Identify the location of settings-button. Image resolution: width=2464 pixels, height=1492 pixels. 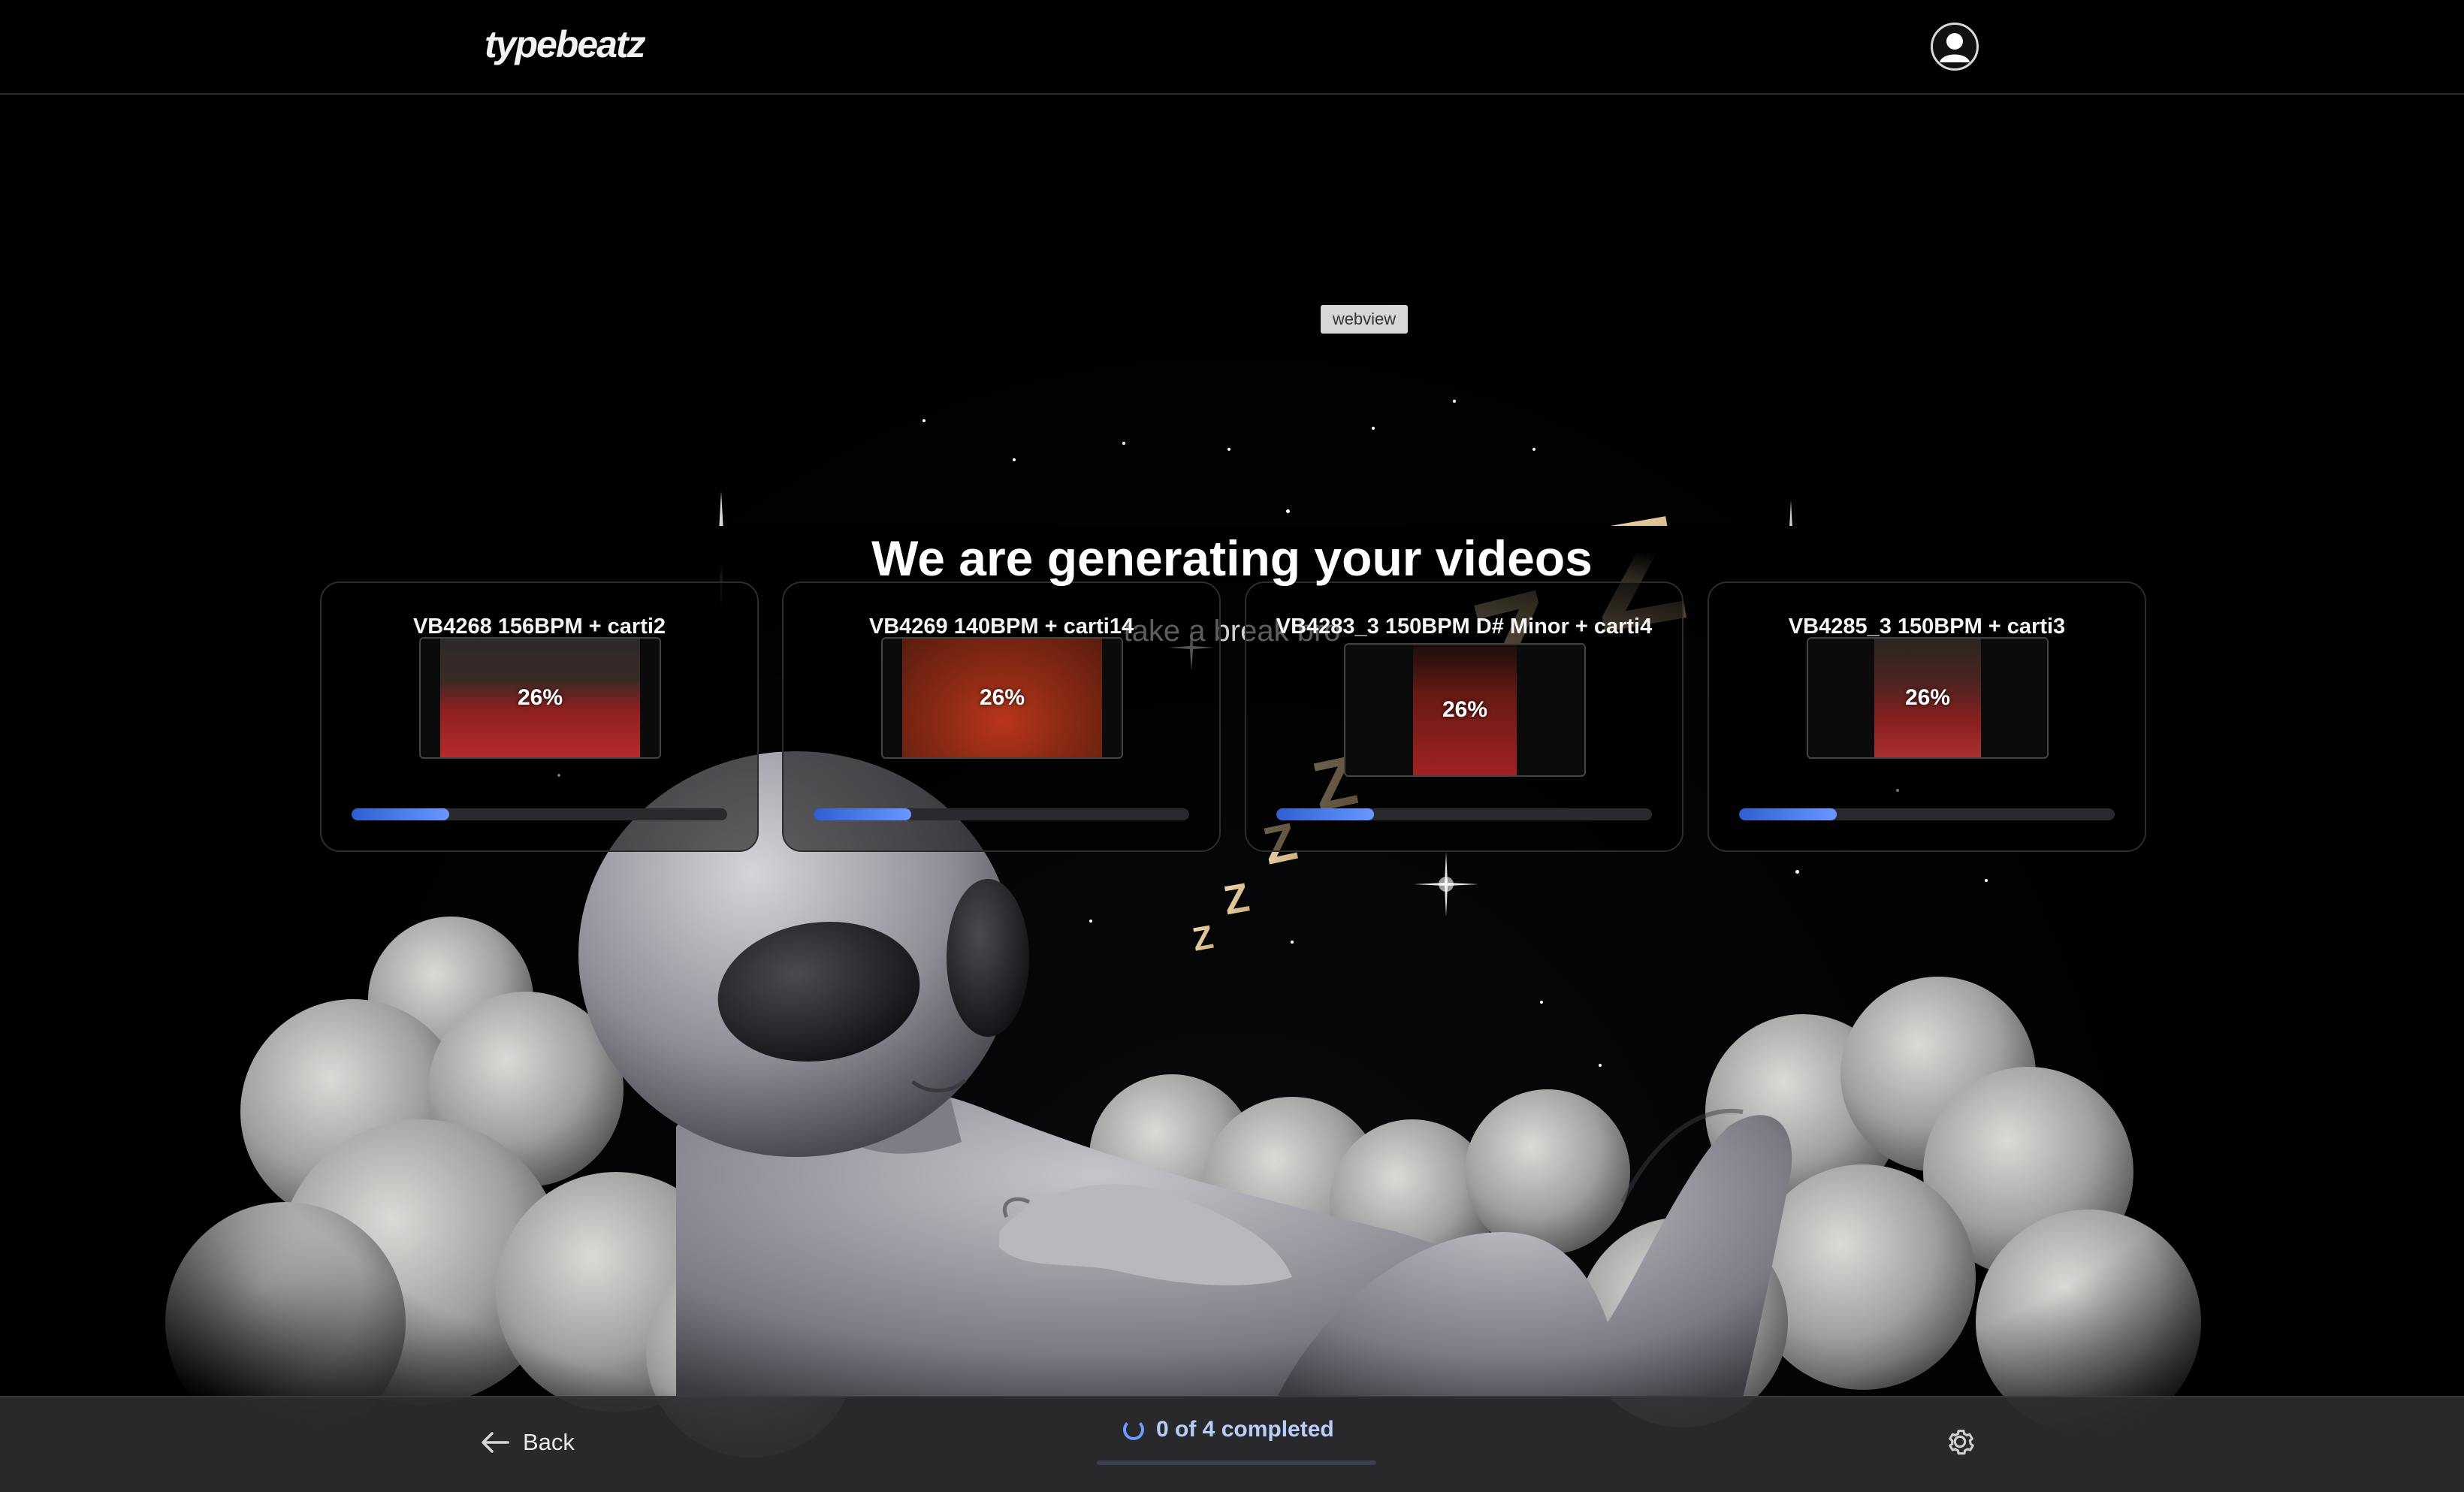
(1960, 1442).